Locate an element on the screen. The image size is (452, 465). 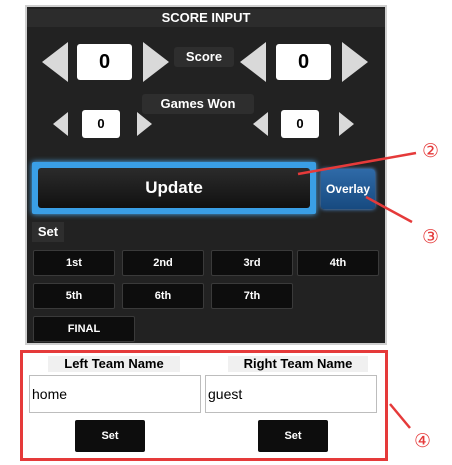
callout-4: ④ is located at coordinates (423, 441).